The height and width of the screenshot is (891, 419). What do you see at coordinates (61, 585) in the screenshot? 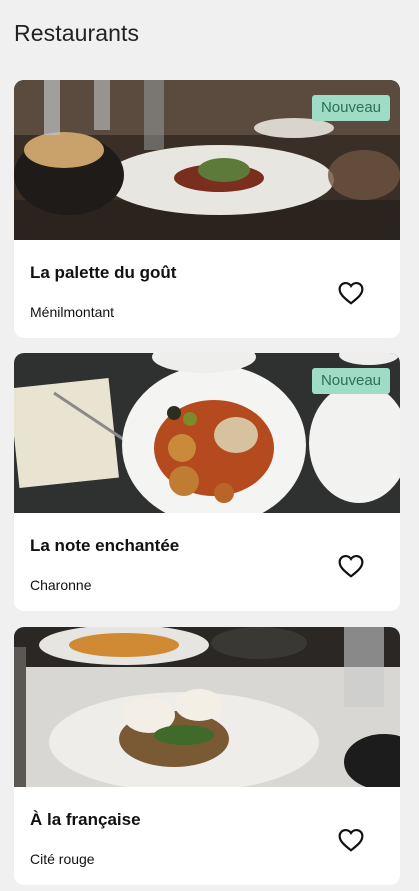
I see `restaurant-area: Charonne` at bounding box center [61, 585].